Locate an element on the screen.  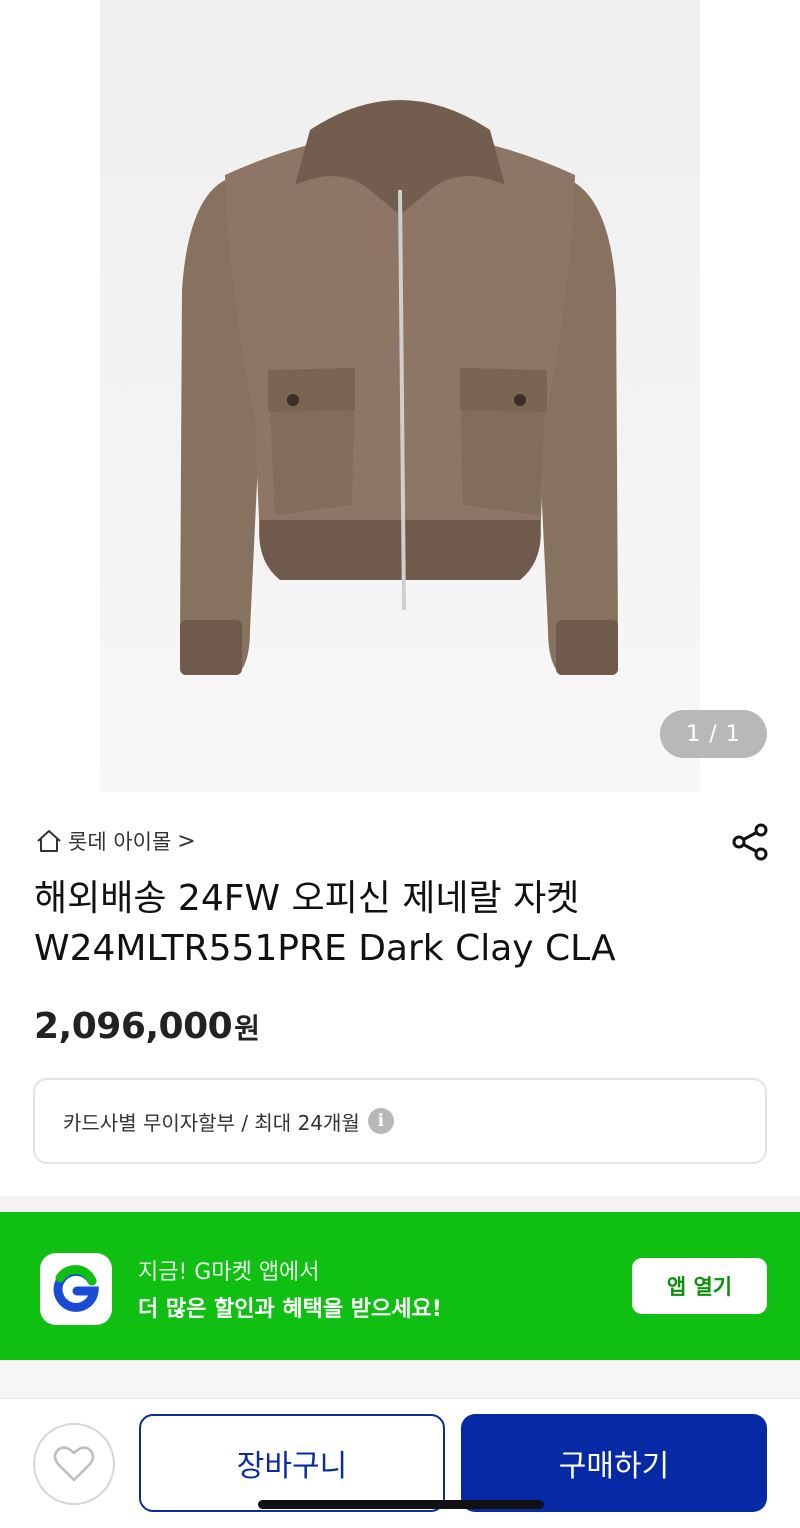
heart-icon is located at coordinates (74, 1464).